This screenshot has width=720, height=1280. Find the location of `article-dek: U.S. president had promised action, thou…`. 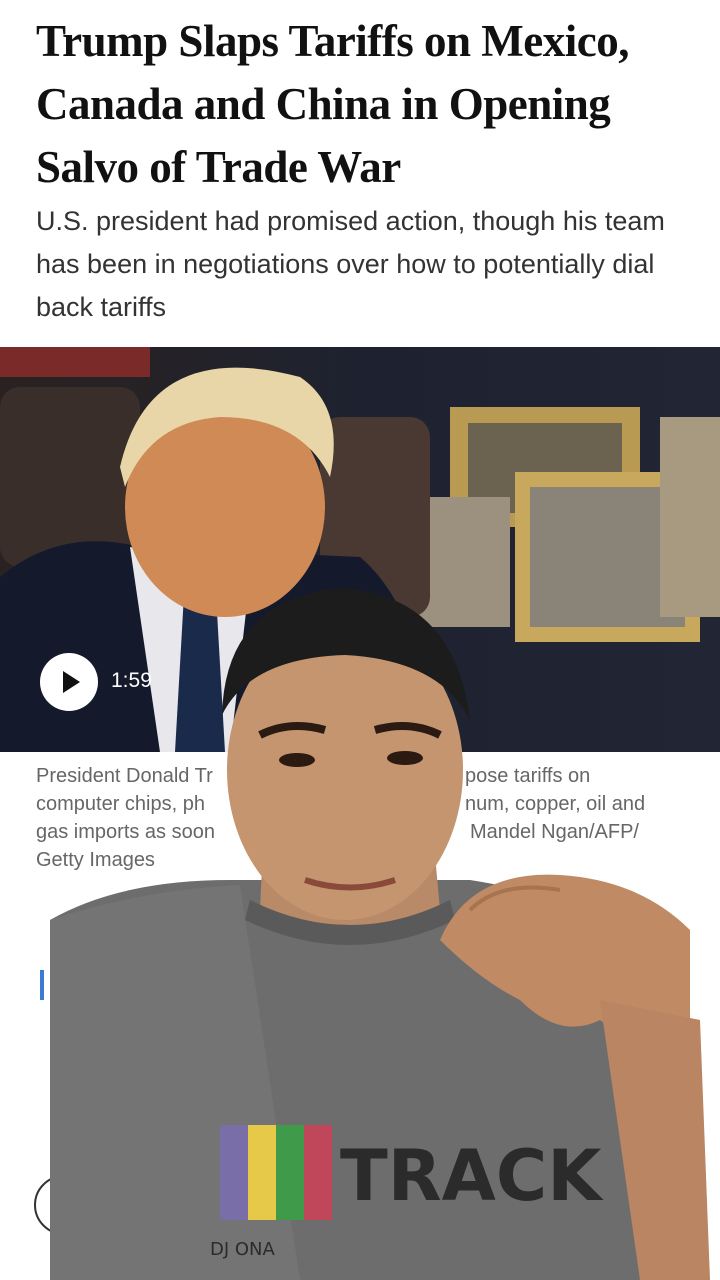

article-dek: U.S. president had promised action, thou… is located at coordinates (350, 264).